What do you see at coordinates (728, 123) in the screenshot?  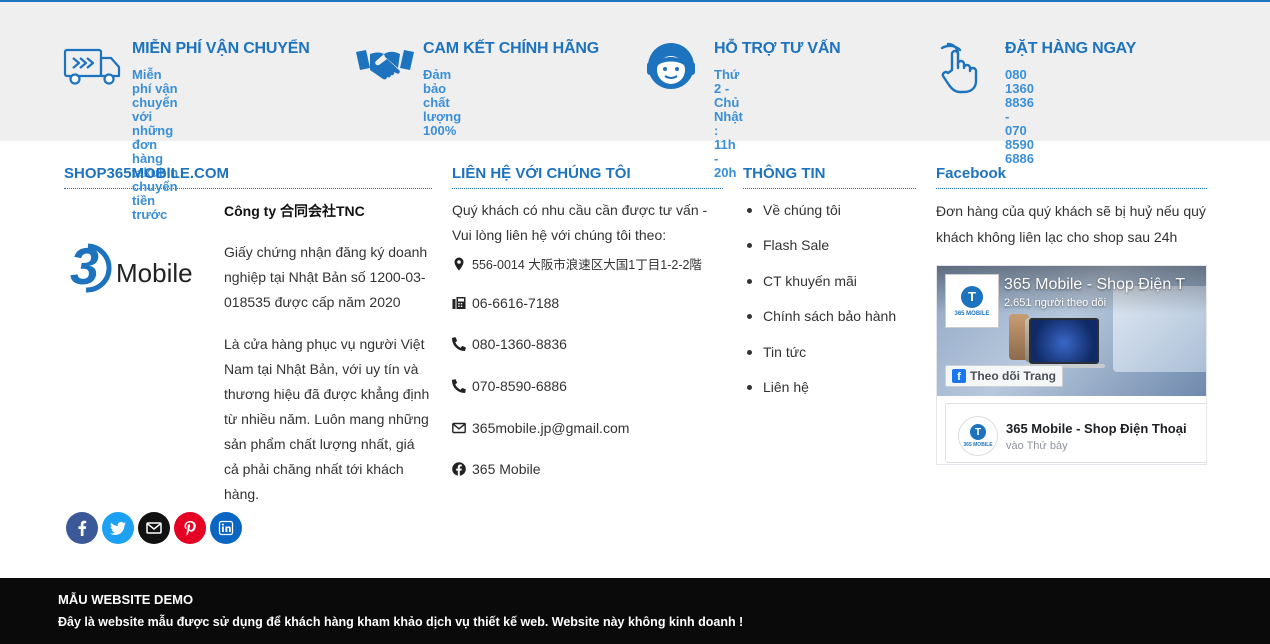 I see `feature-desc: Thứ 2 - Chủ Nhật : 11h - 20h` at bounding box center [728, 123].